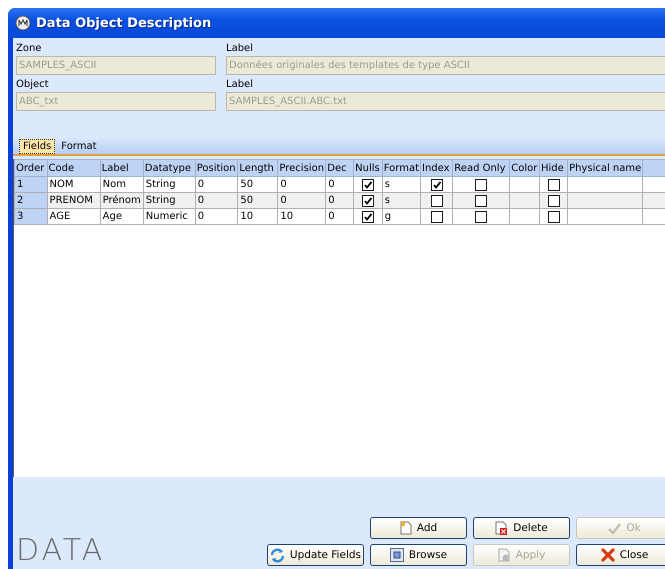  I want to click on column-header: Label, so click(122, 168).